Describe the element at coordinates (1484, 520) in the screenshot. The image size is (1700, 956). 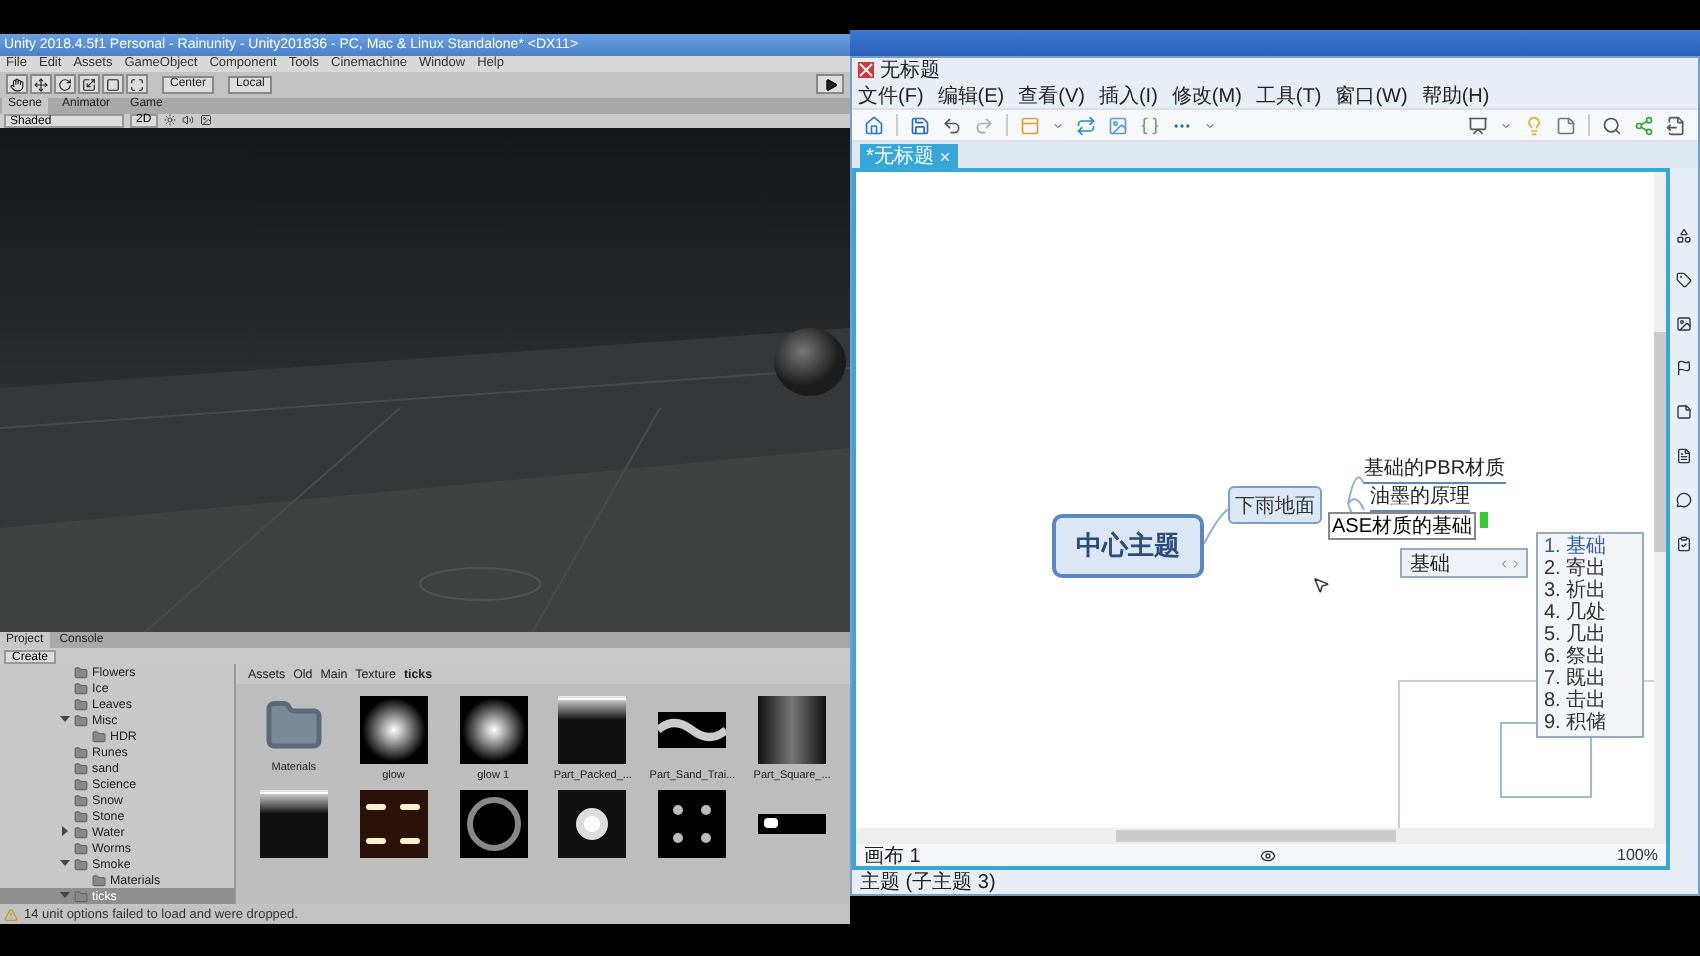
I see `text-cursor-icon` at that location.